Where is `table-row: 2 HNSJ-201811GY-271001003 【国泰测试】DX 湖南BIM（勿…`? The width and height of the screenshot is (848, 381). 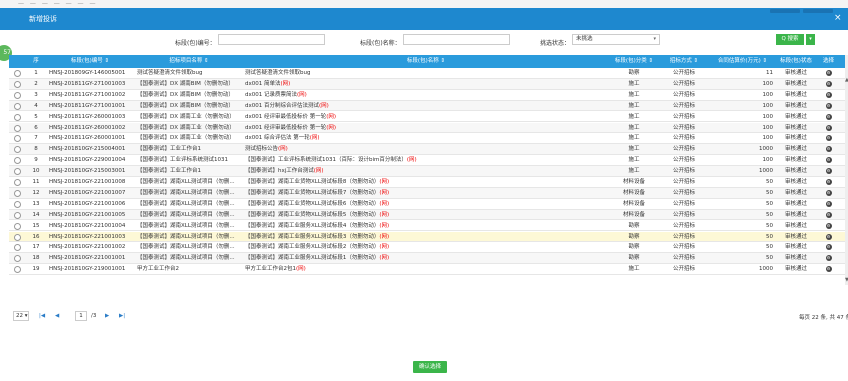
table-row: 2 HNSJ-201811GY-271001003 【国泰测试】DX 湖南BIM（勿… is located at coordinates (427, 84).